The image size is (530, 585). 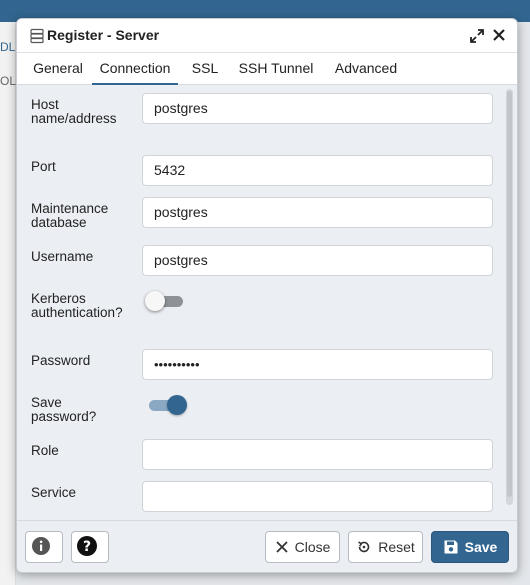 What do you see at coordinates (58, 69) in the screenshot?
I see `tab-general: General` at bounding box center [58, 69].